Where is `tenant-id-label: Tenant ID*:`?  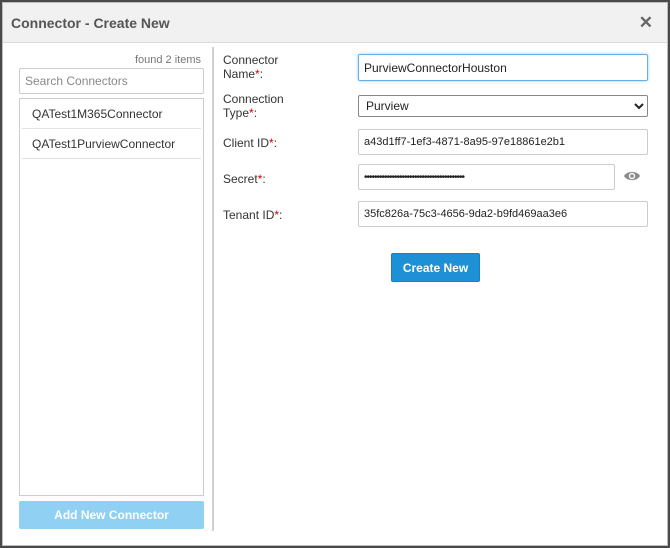
tenant-id-label: Tenant ID*: is located at coordinates (253, 215).